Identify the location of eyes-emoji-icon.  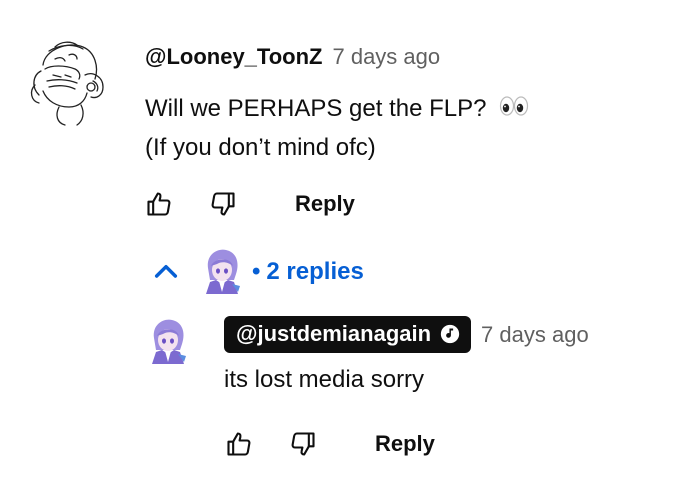
(514, 110).